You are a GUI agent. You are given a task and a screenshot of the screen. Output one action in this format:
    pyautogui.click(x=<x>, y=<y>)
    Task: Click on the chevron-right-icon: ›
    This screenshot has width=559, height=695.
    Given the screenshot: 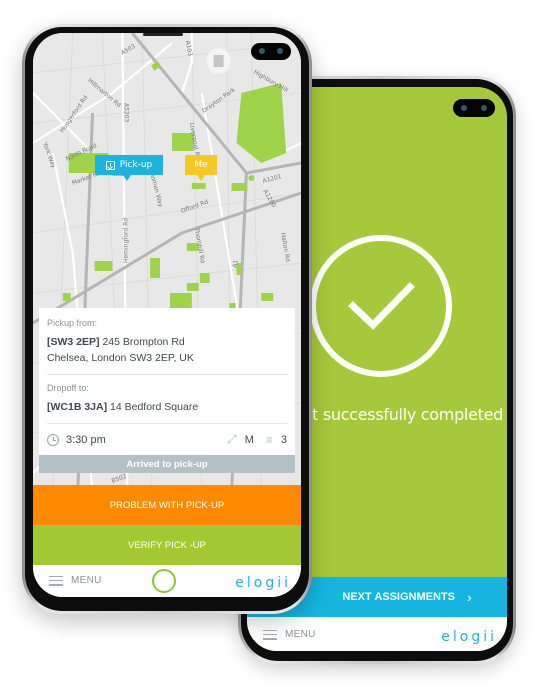 What is the action you would take?
    pyautogui.click(x=469, y=597)
    